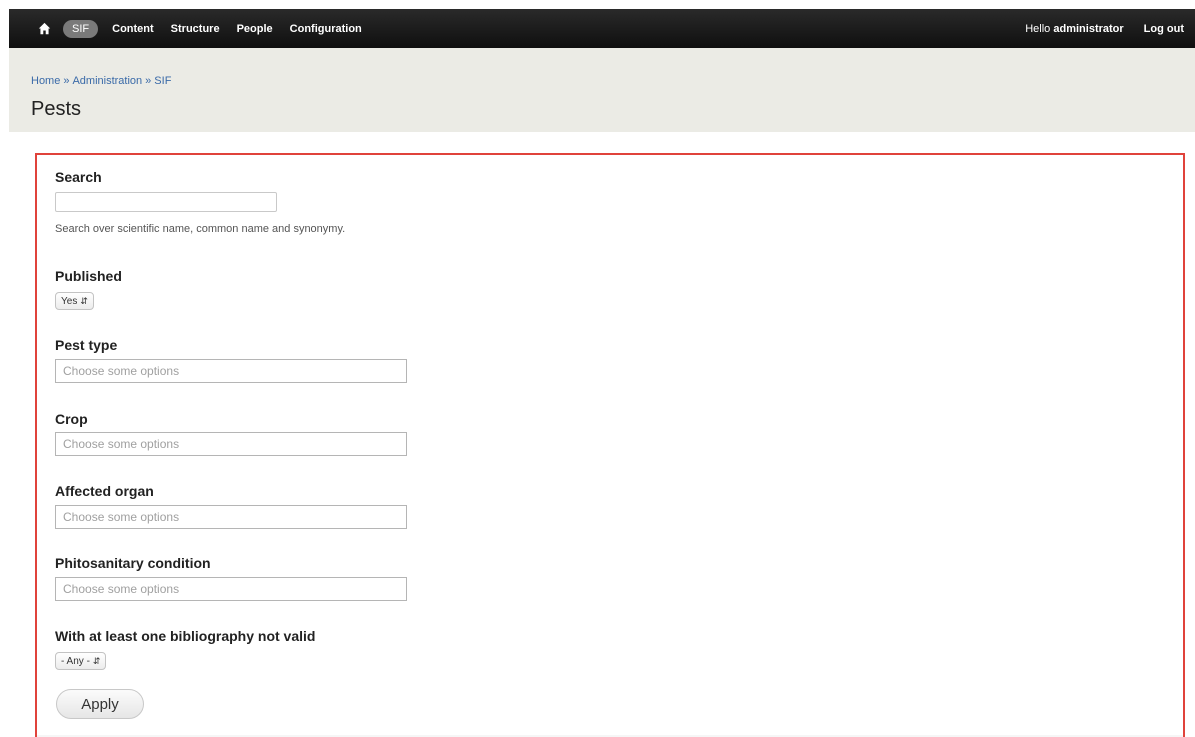  I want to click on breadcrumb-administration: Administration, so click(107, 81).